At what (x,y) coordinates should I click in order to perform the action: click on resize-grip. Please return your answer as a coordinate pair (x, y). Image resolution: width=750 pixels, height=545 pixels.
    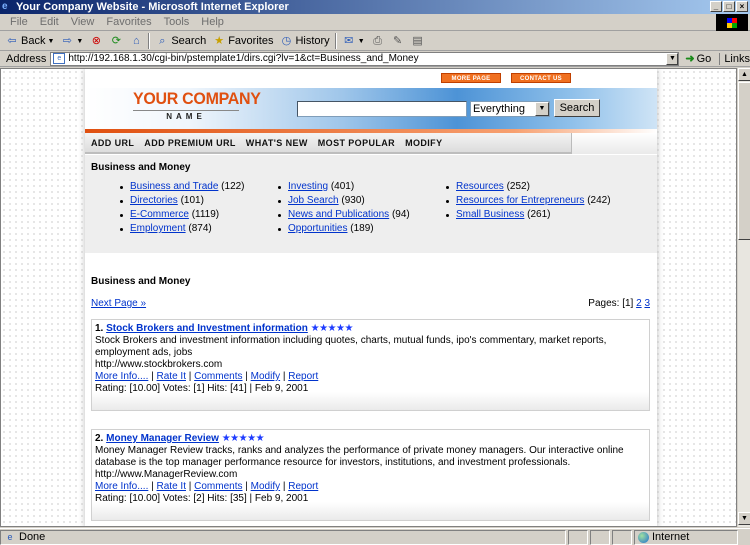
    Looking at the image, I should click on (744, 537).